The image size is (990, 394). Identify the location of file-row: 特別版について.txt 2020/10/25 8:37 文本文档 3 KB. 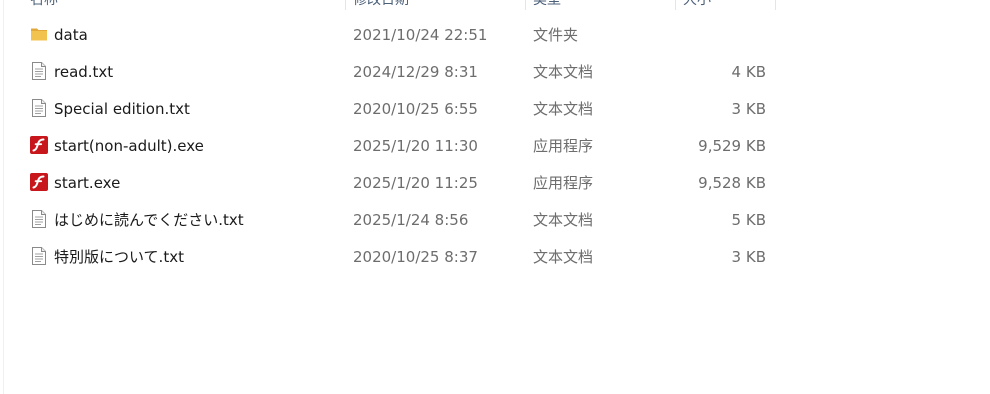
(495, 256).